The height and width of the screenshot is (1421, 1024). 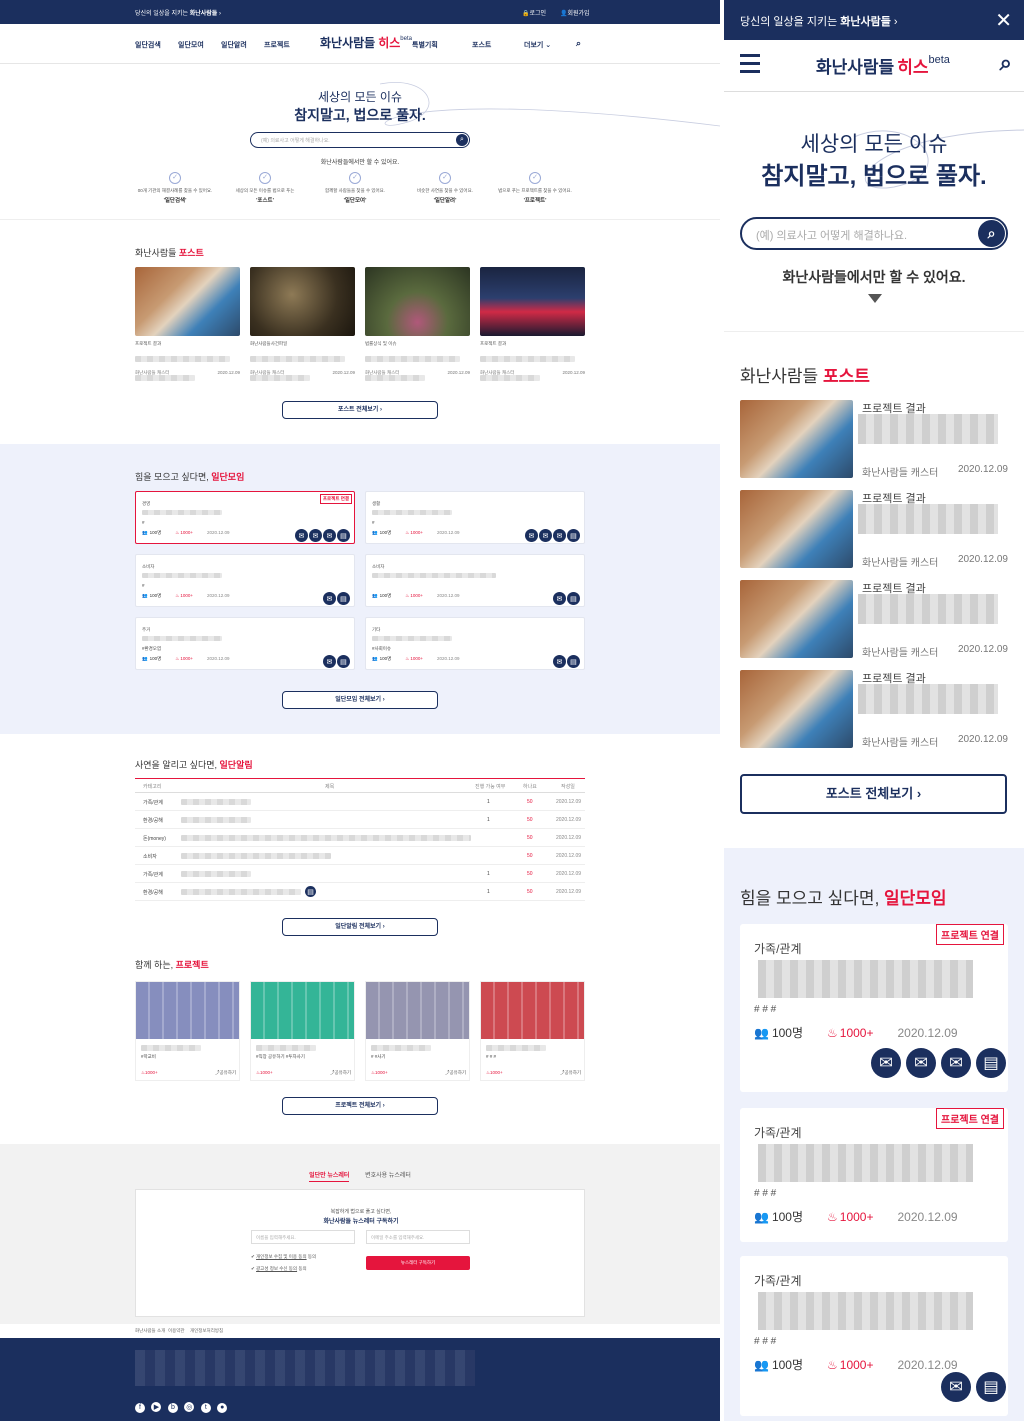 What do you see at coordinates (481, 45) in the screenshot?
I see `nav-item-post: 포스트` at bounding box center [481, 45].